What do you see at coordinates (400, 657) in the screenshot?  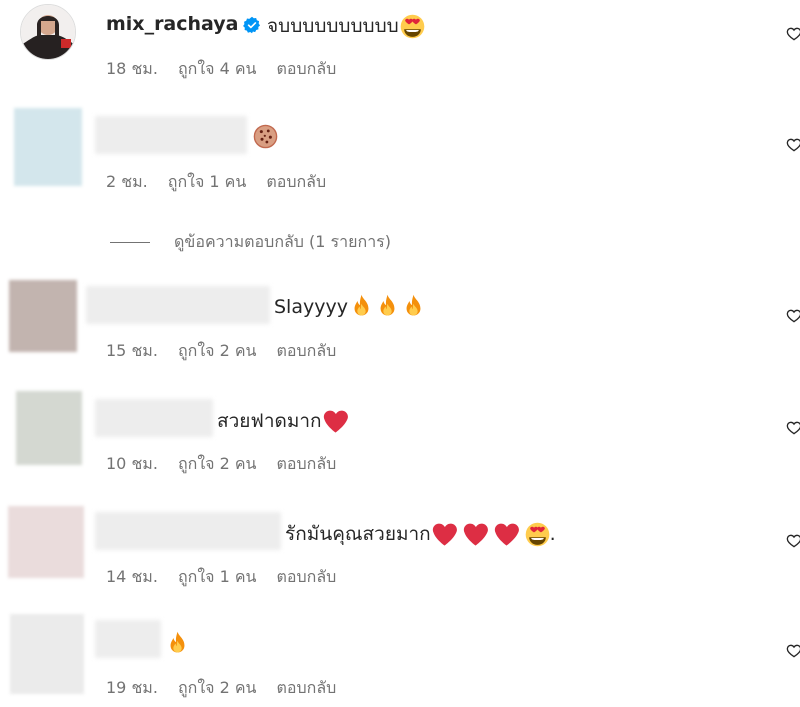 I see `comment-item: 19 ชม. ถูกใจ 2 คน ตอบกลับ` at bounding box center [400, 657].